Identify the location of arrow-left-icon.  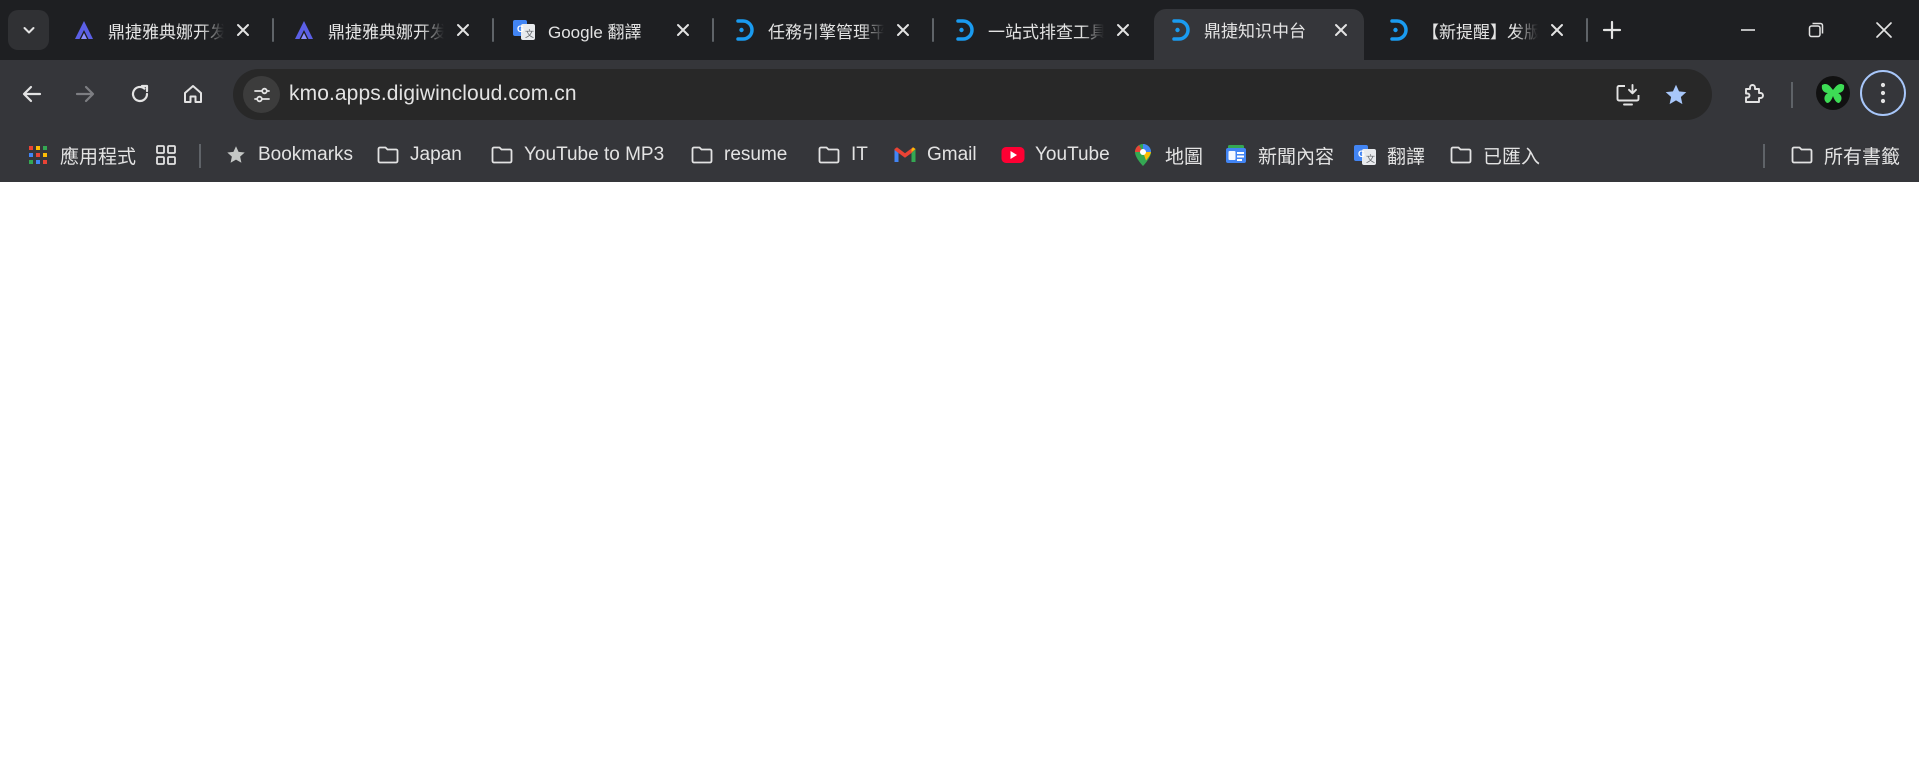
(32, 94).